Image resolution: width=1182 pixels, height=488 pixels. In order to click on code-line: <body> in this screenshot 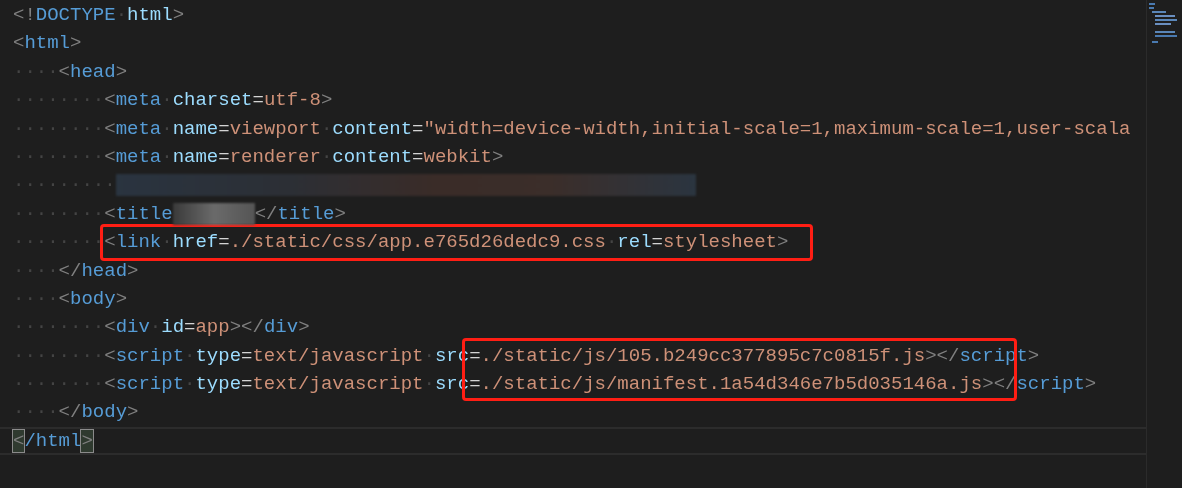, I will do `click(93, 298)`.